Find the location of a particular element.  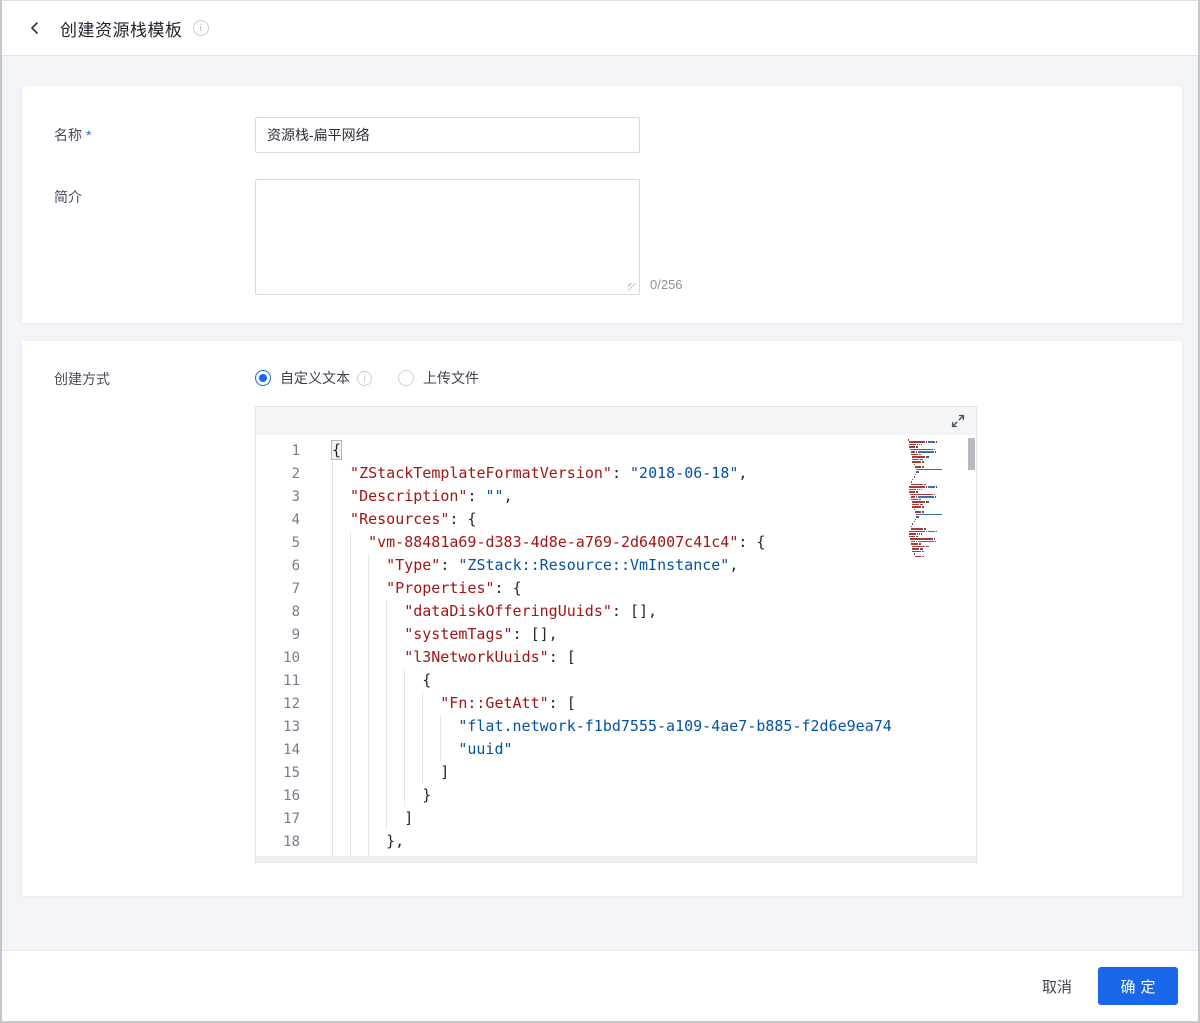

required-asterisk: * is located at coordinates (89, 135).